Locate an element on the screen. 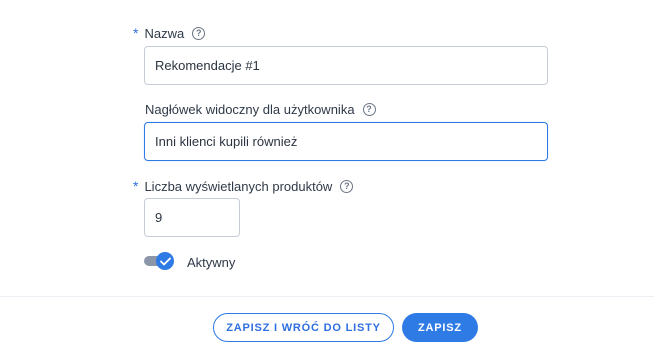  count-field-label-row: * Liczba wyświetlanych produktów ? is located at coordinates (243, 186).